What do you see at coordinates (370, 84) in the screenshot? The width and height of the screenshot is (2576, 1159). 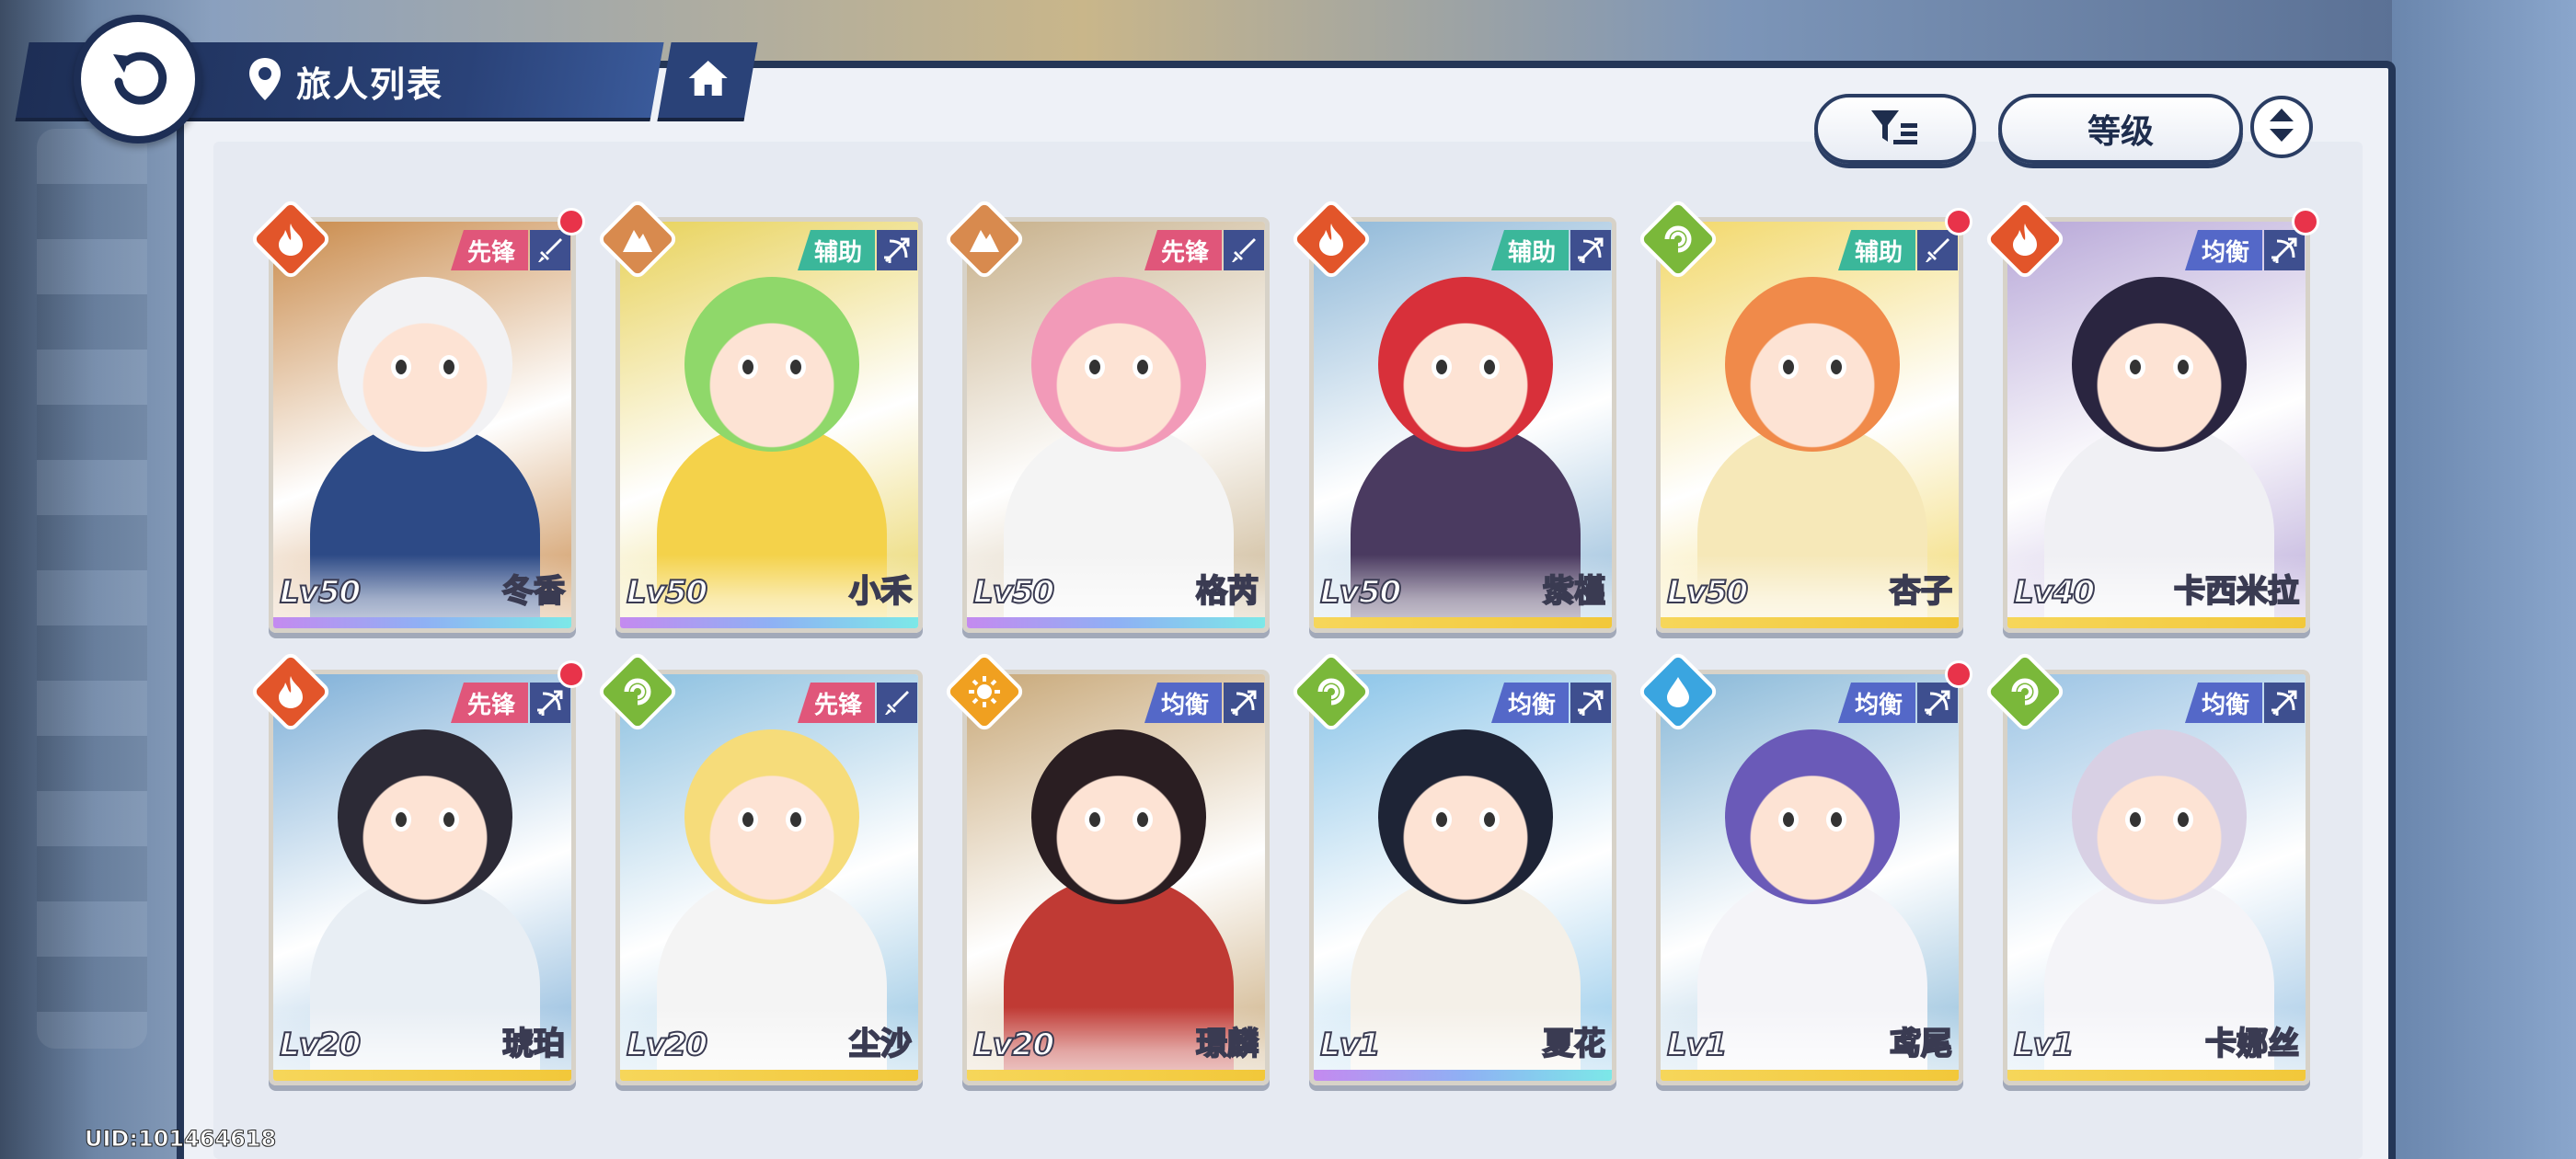 I see `page-title: 旅人列表` at bounding box center [370, 84].